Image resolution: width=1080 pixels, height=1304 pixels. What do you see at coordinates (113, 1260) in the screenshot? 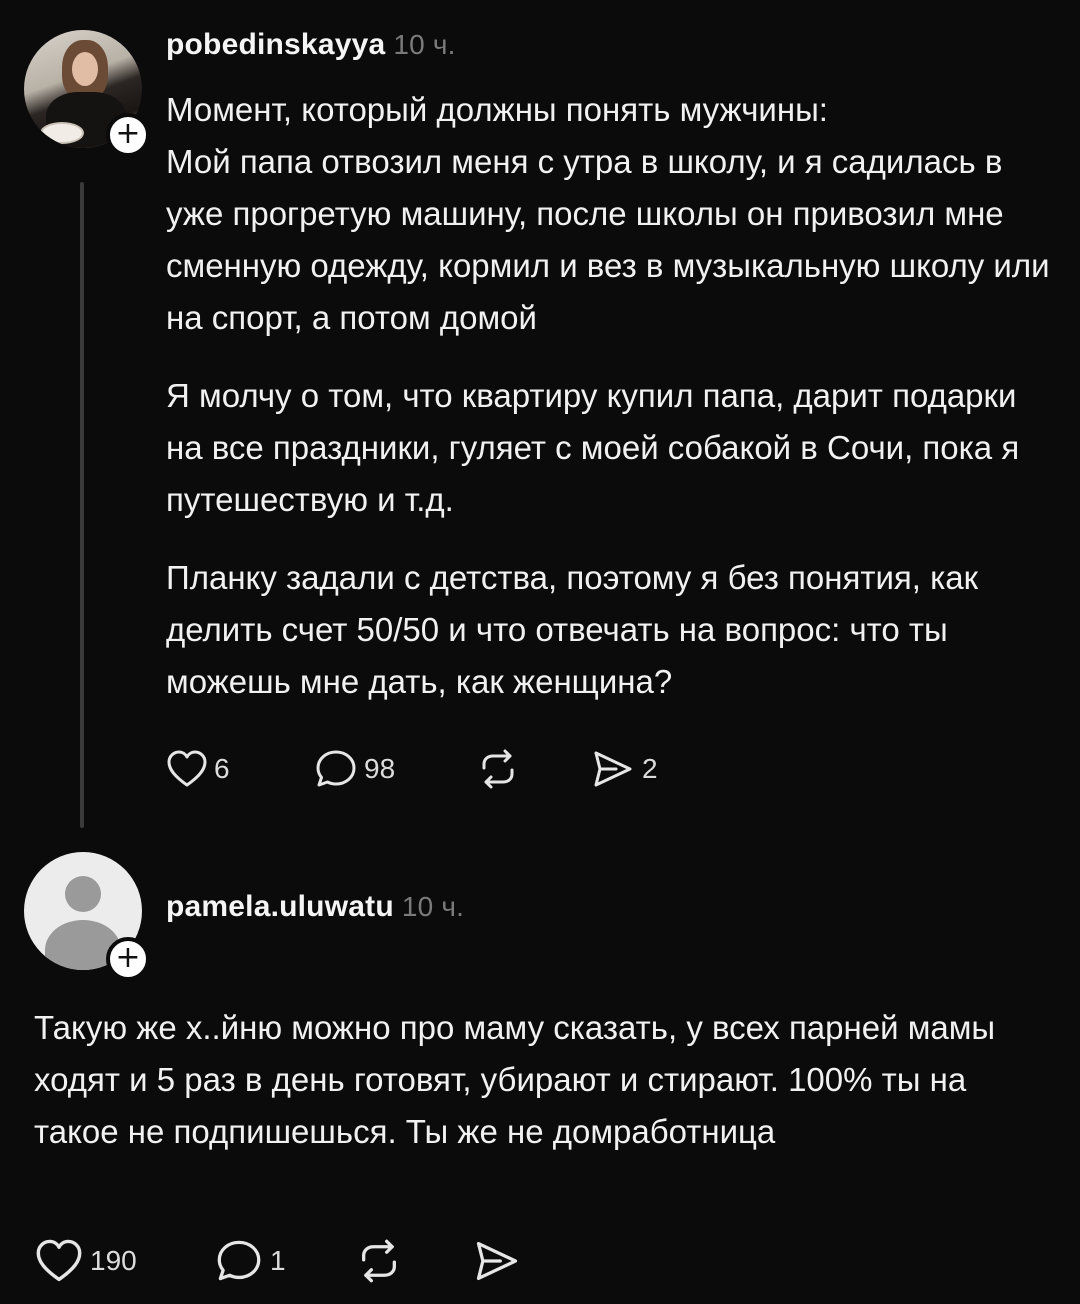
I see `like-count: 190` at bounding box center [113, 1260].